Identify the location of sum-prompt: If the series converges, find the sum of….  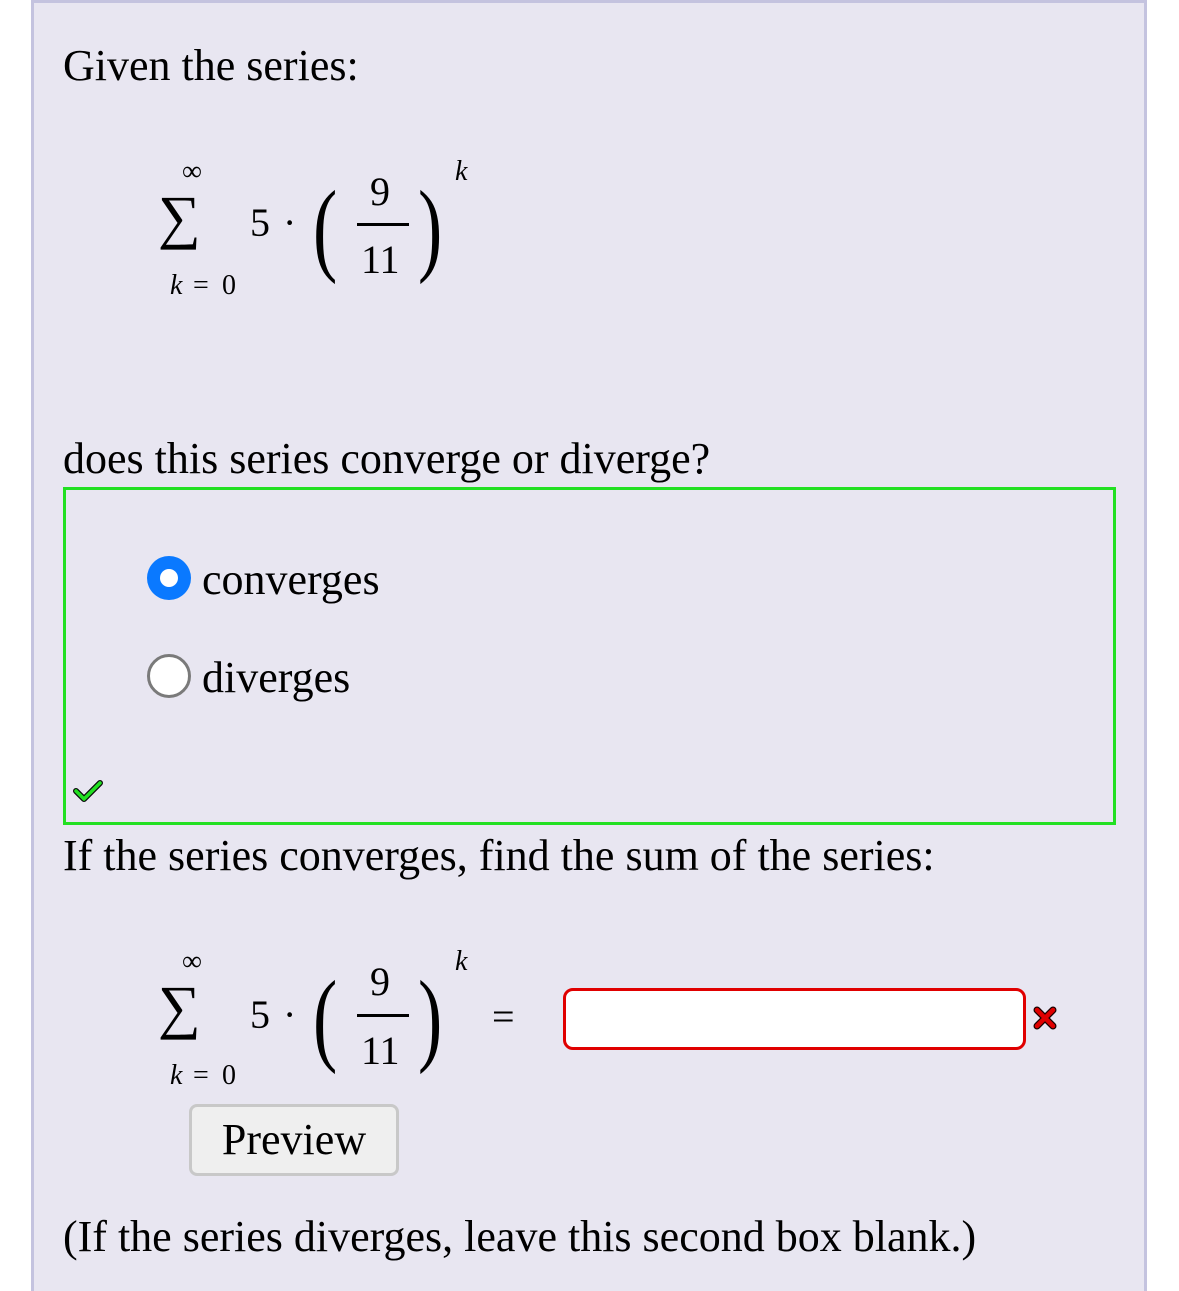
(499, 855).